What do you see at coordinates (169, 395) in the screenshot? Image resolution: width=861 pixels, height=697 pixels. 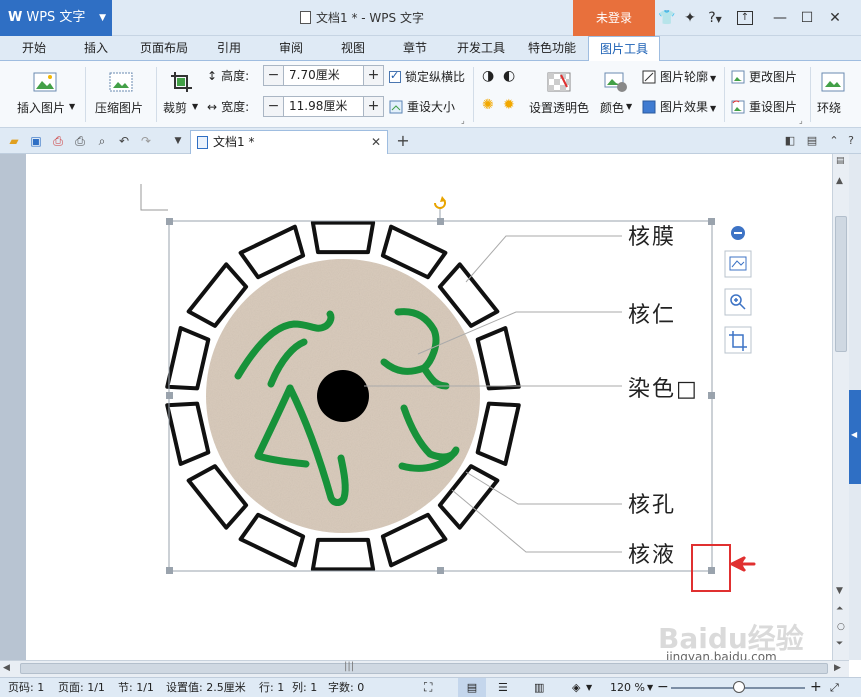 I see `resize-handle-left` at bounding box center [169, 395].